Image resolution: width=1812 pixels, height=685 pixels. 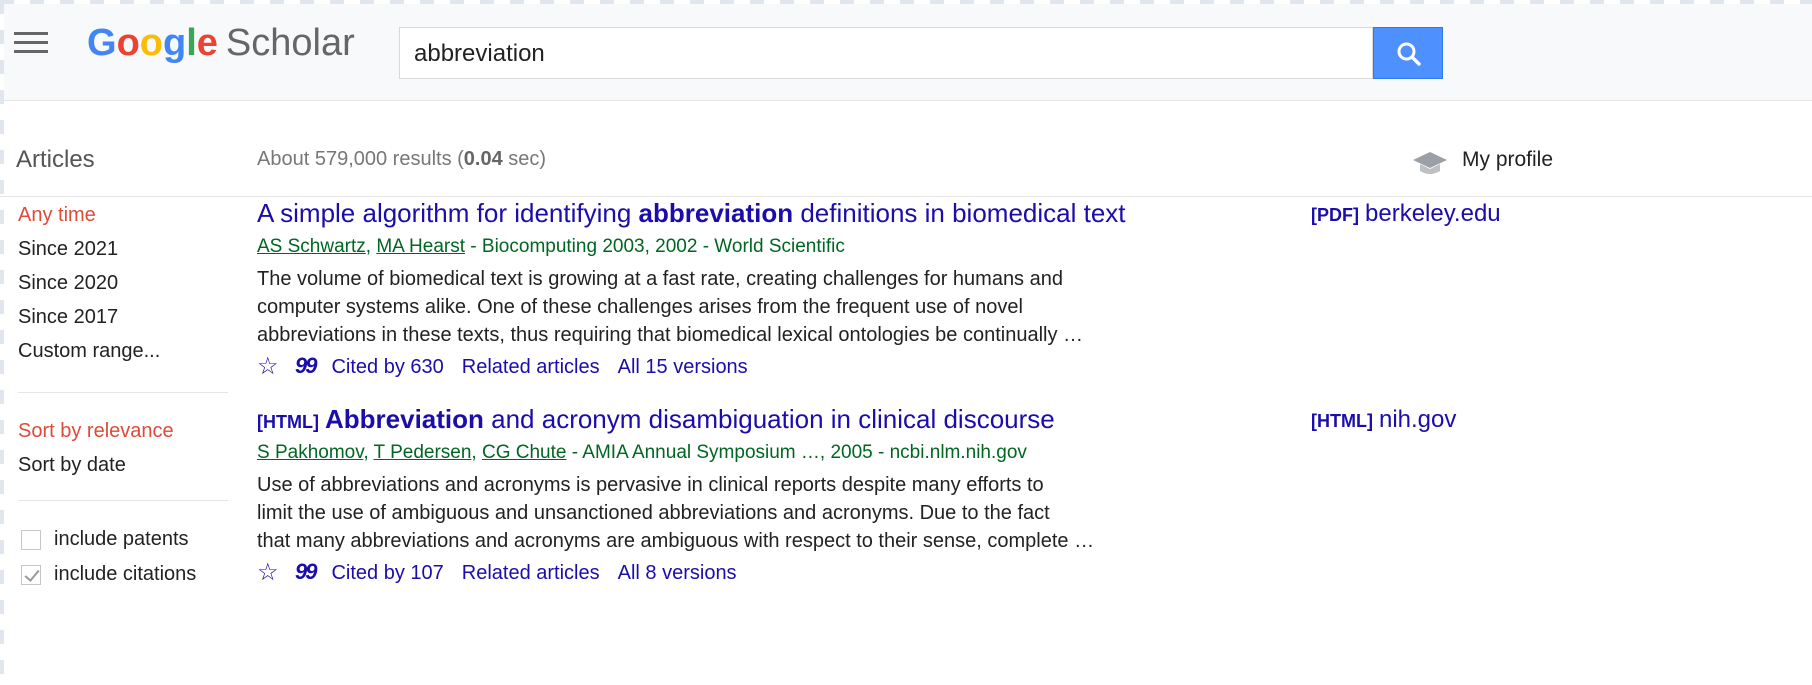 What do you see at coordinates (387, 573) in the screenshot?
I see `cited-by-link: Cited by 107` at bounding box center [387, 573].